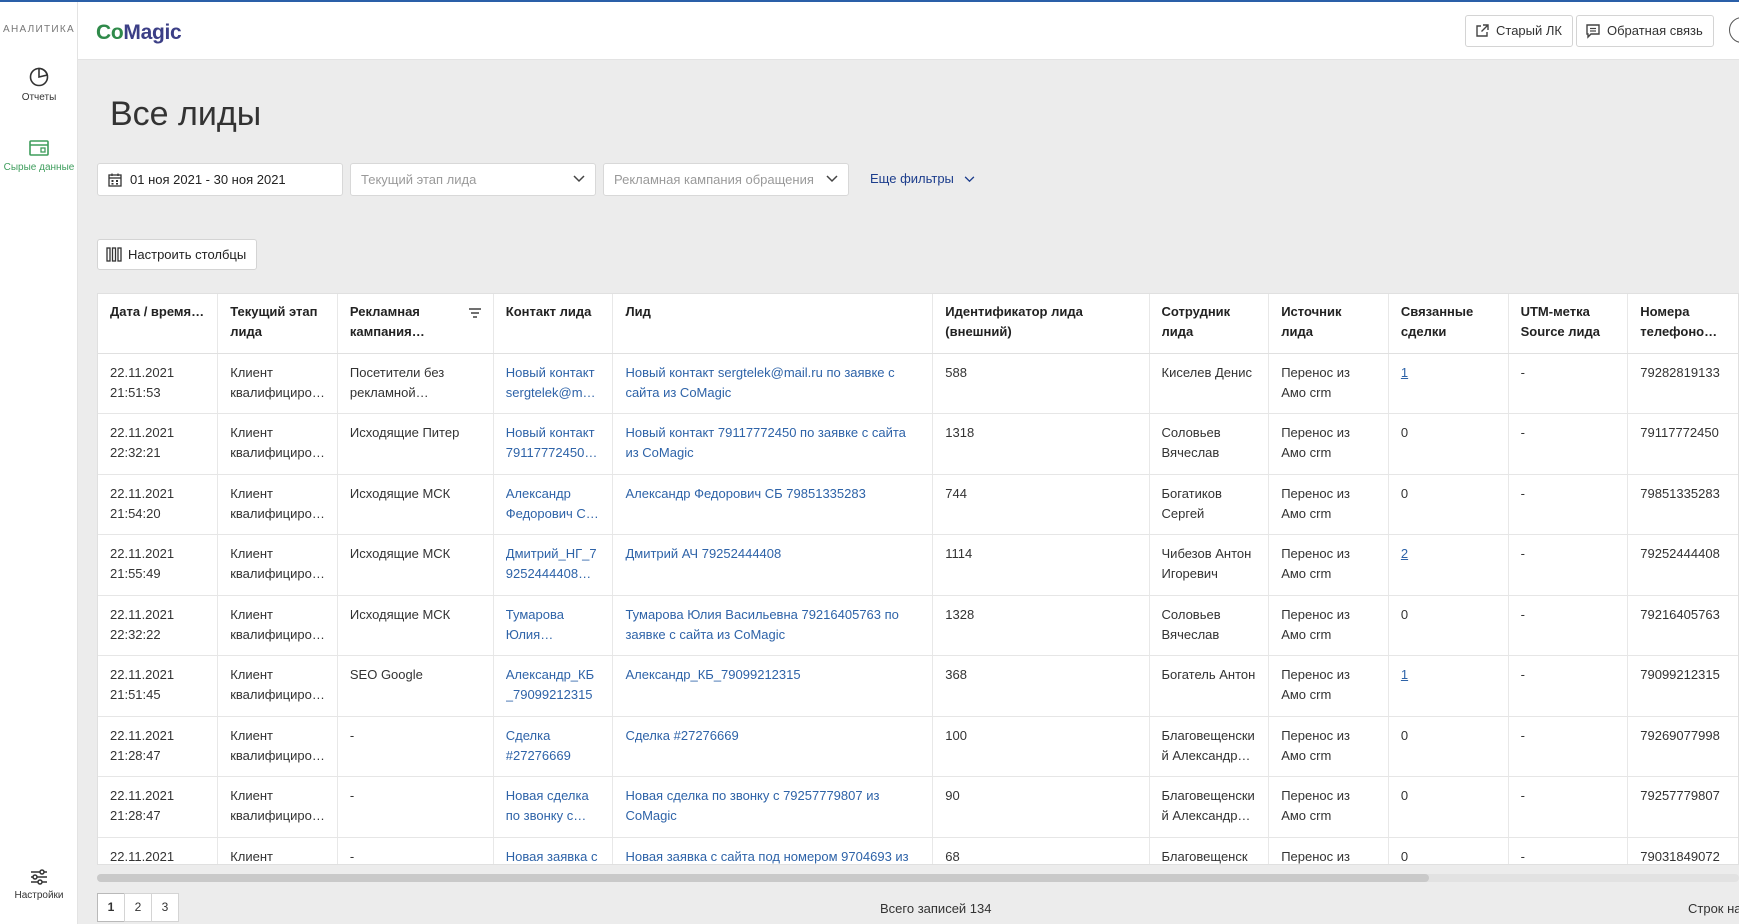  What do you see at coordinates (208, 179) in the screenshot?
I see `date-range-value: 01 ноя 2021 - 30 ноя 2021` at bounding box center [208, 179].